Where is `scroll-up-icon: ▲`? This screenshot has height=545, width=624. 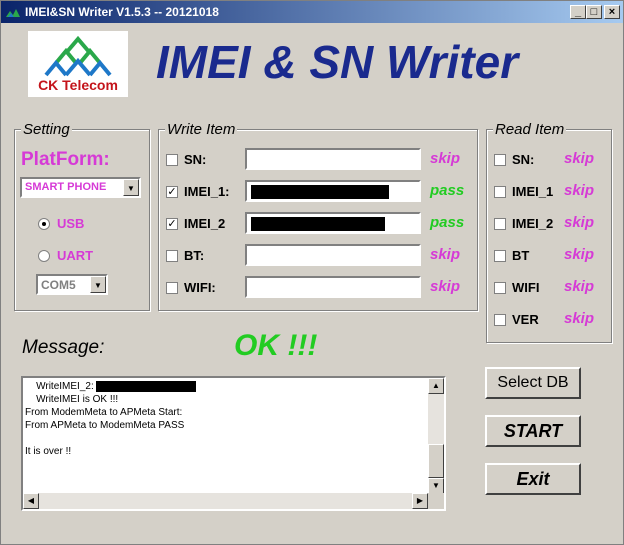 scroll-up-icon: ▲ is located at coordinates (436, 386).